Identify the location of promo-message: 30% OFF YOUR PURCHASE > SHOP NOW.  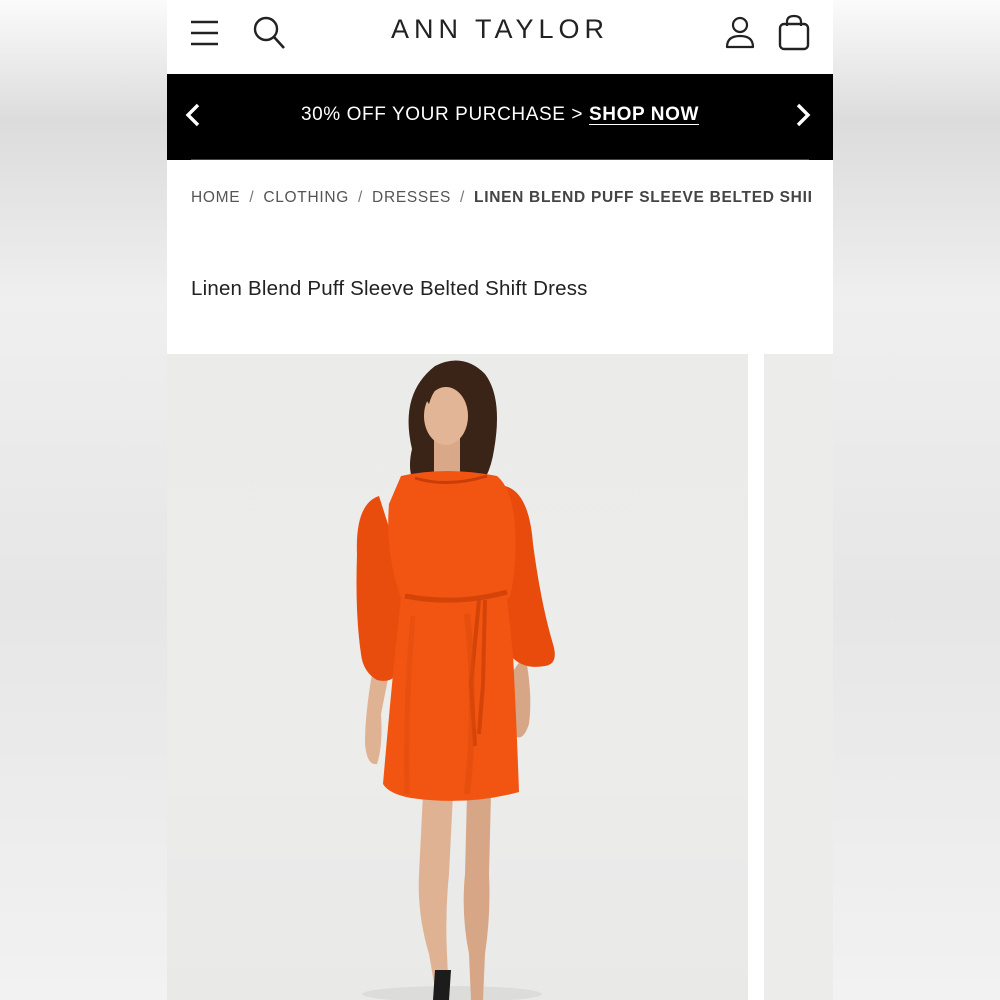
(500, 115).